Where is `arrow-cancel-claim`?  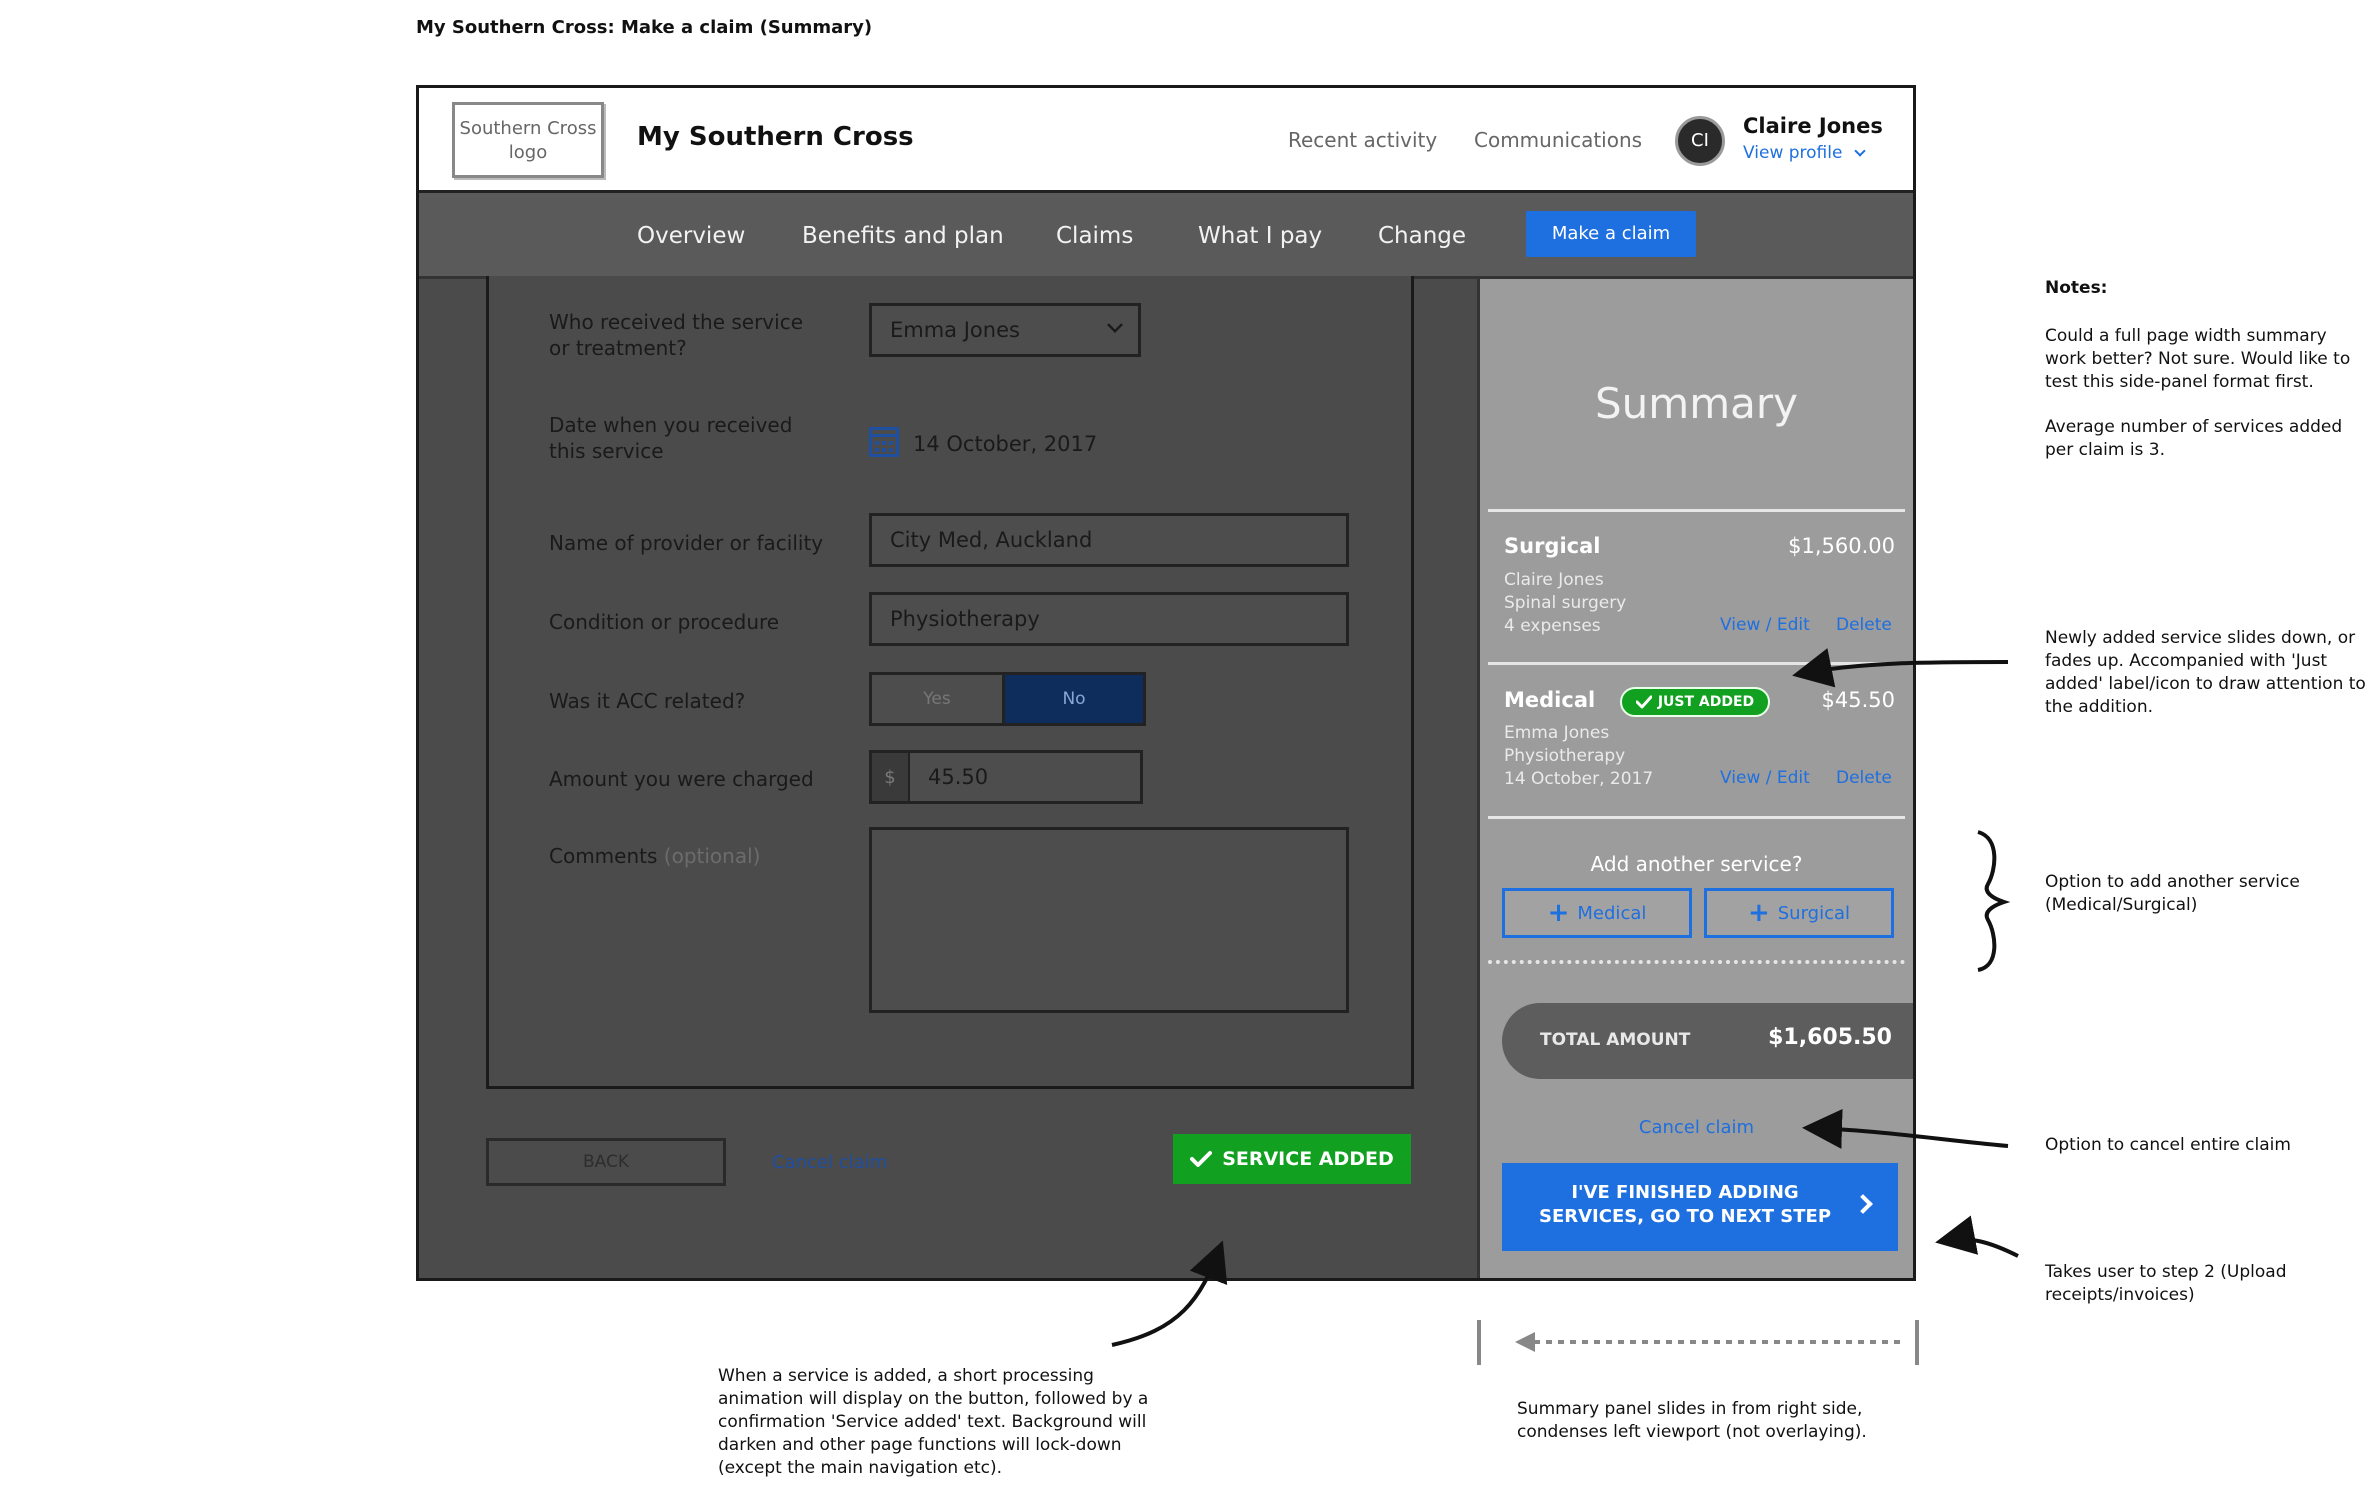 arrow-cancel-claim is located at coordinates (1905, 1128).